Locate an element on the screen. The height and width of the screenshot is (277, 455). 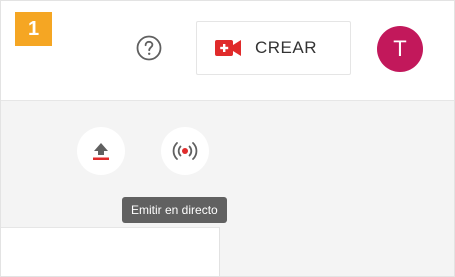
create-button: CREAR is located at coordinates (273, 48).